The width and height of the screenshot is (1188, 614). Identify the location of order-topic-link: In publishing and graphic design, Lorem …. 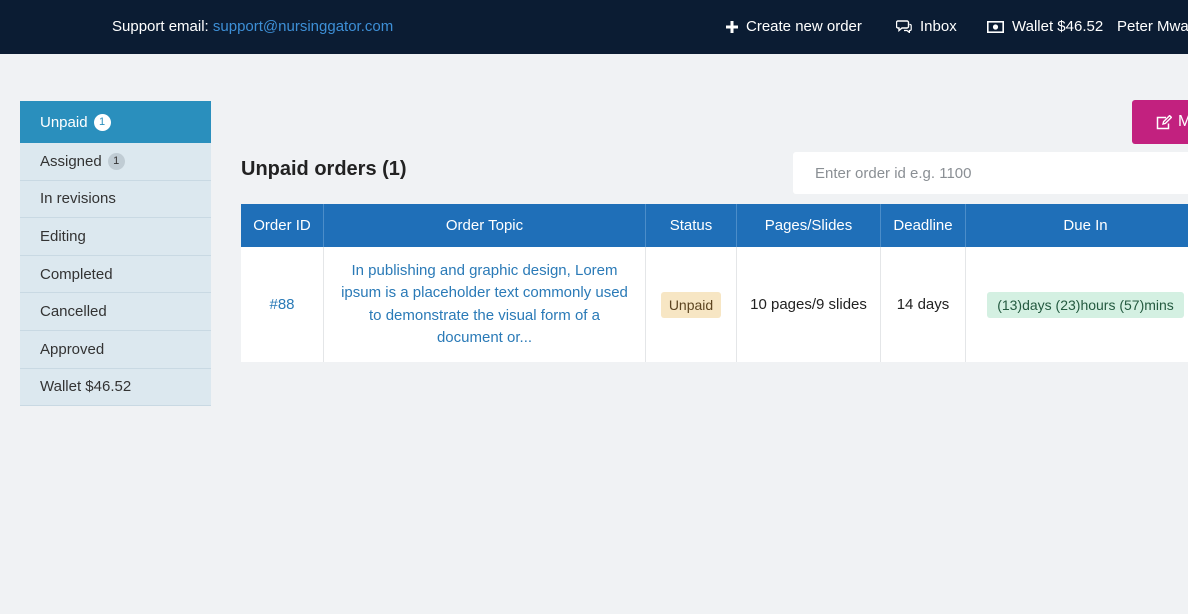
(484, 305).